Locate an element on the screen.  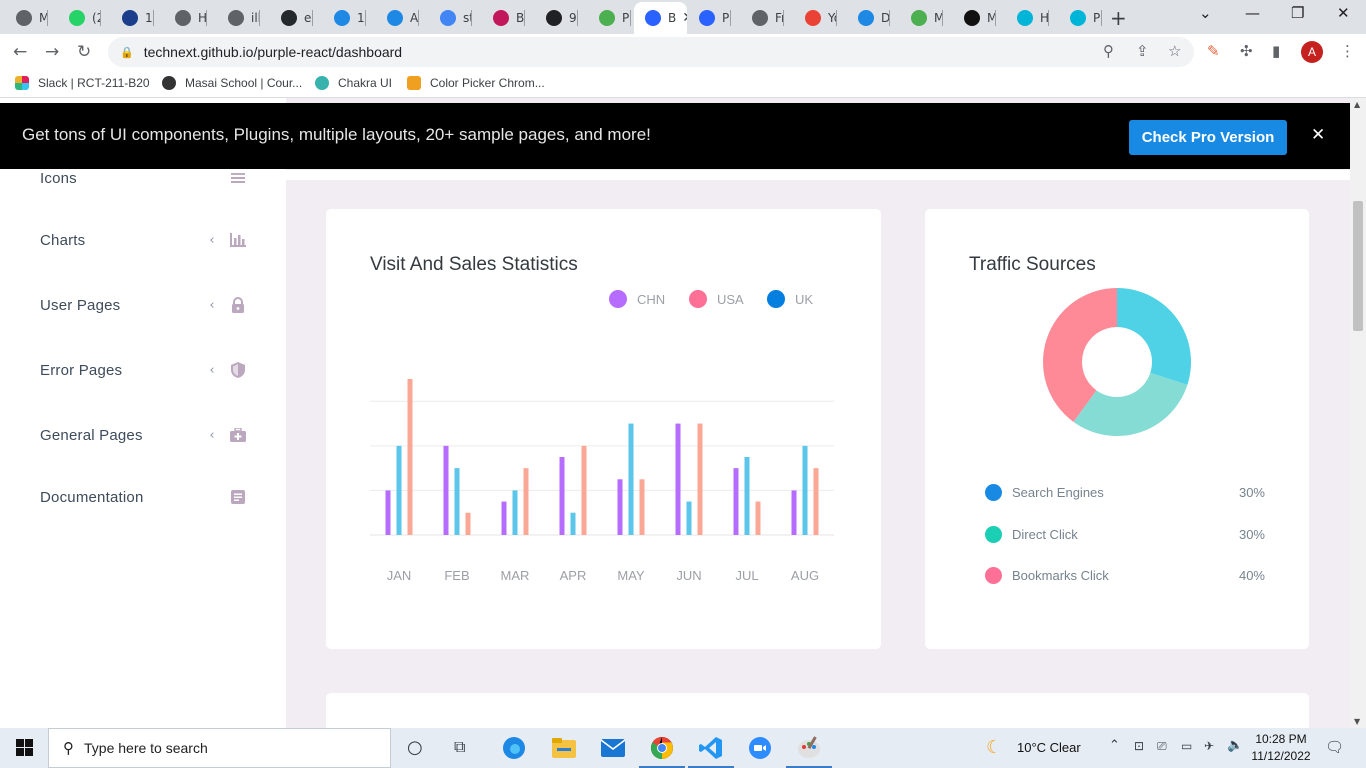
share-icon: ⇪ is located at coordinates (1142, 51).